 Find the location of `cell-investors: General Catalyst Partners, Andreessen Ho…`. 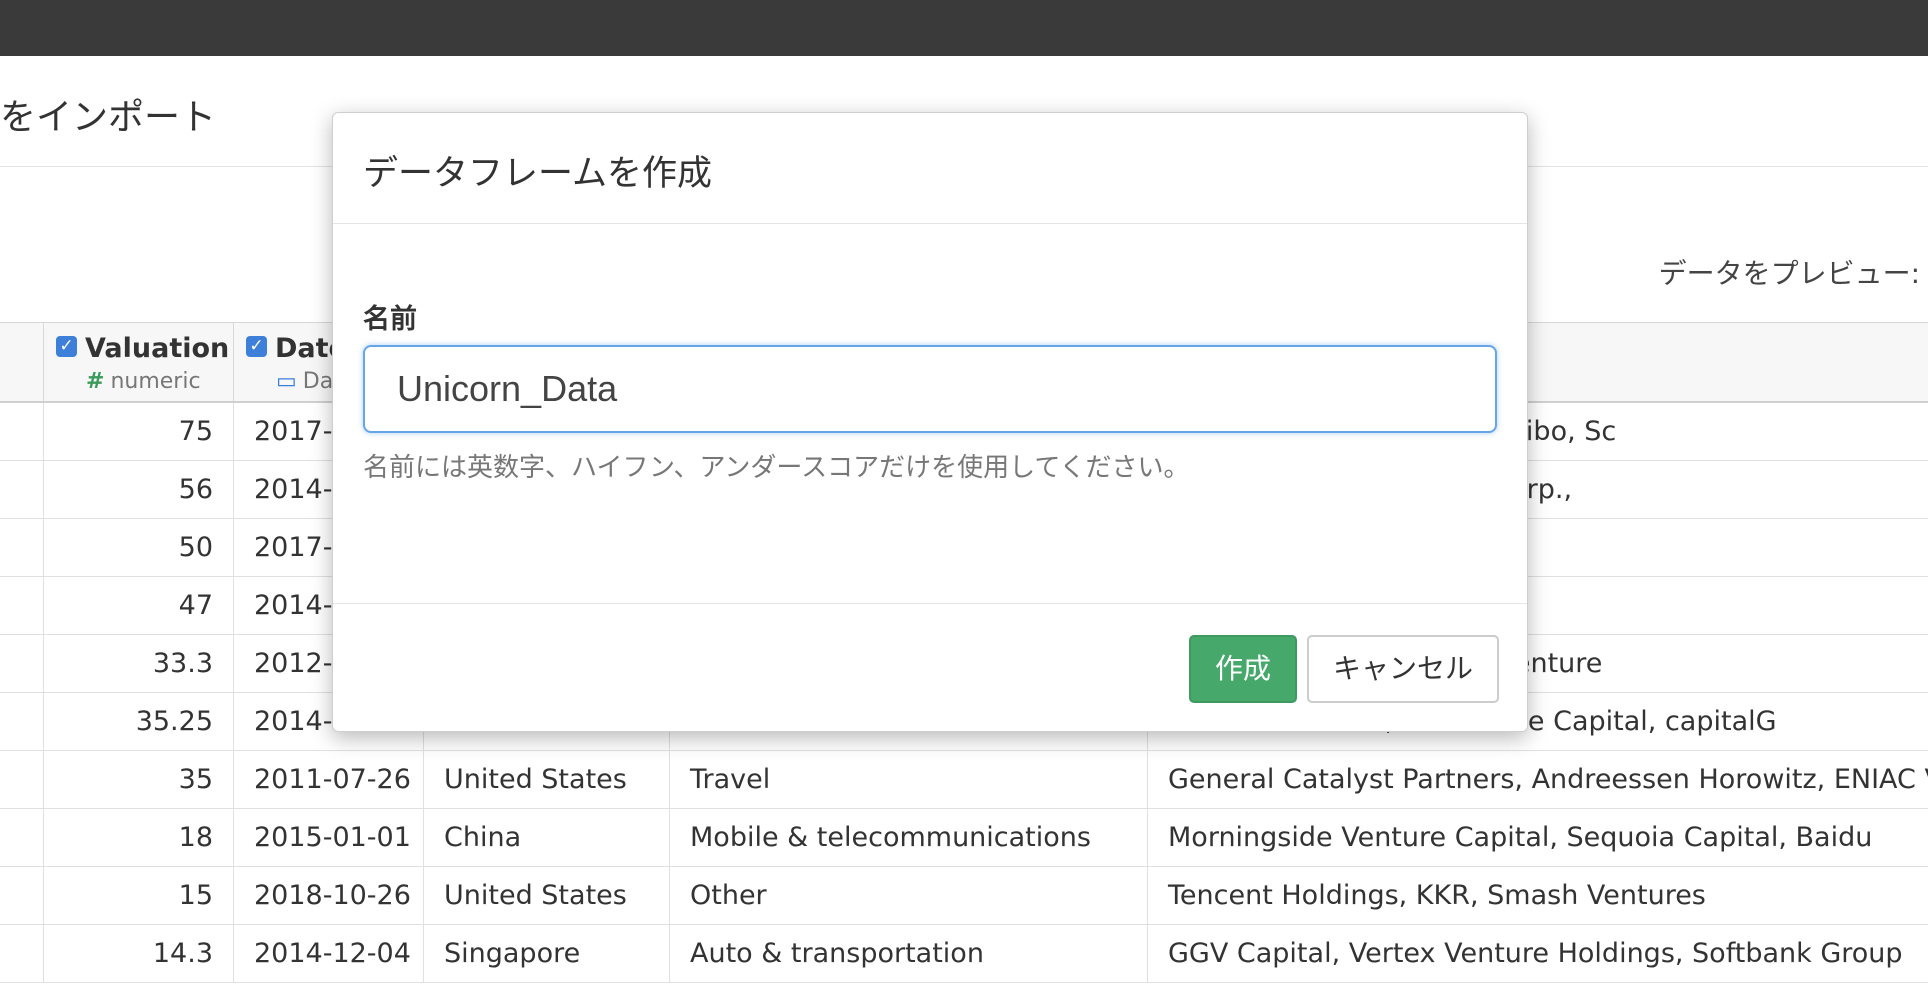

cell-investors: General Catalyst Partners, Andreessen Ho… is located at coordinates (1548, 779).